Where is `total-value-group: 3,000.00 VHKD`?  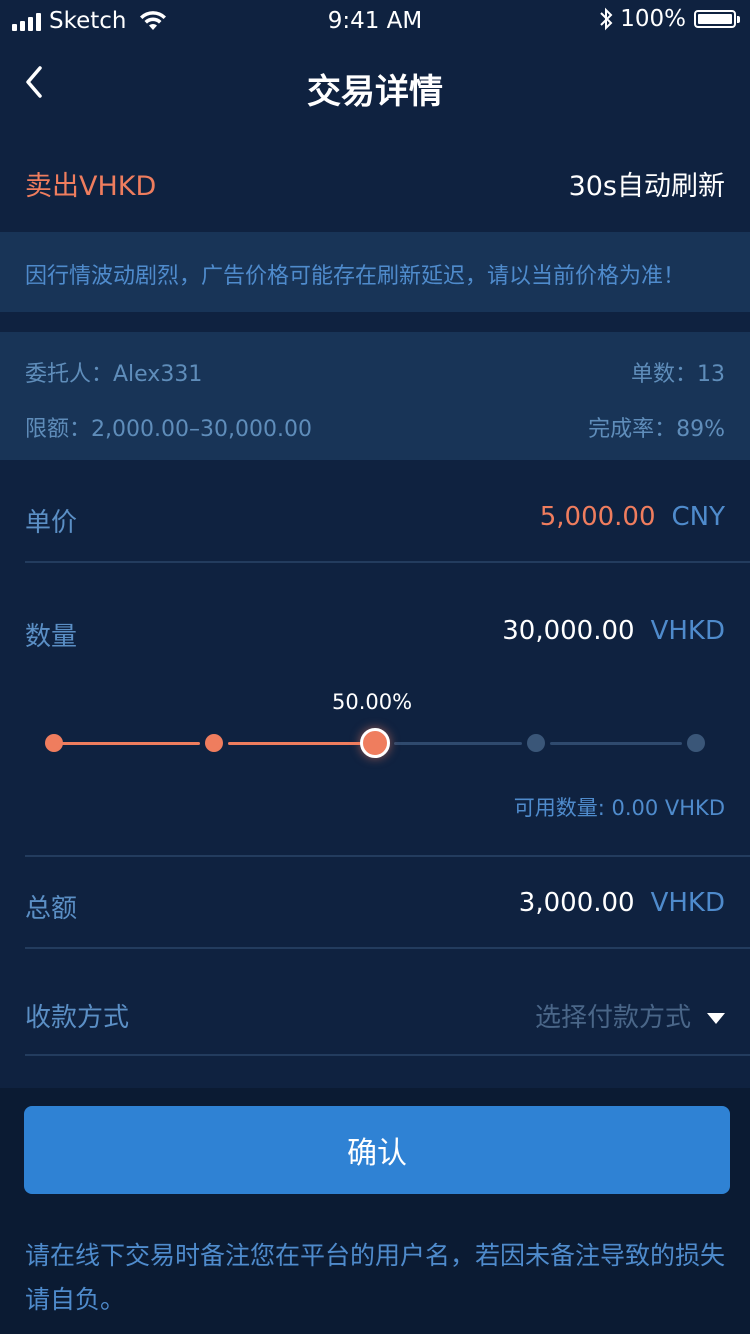
total-value-group: 3,000.00 VHKD is located at coordinates (622, 903).